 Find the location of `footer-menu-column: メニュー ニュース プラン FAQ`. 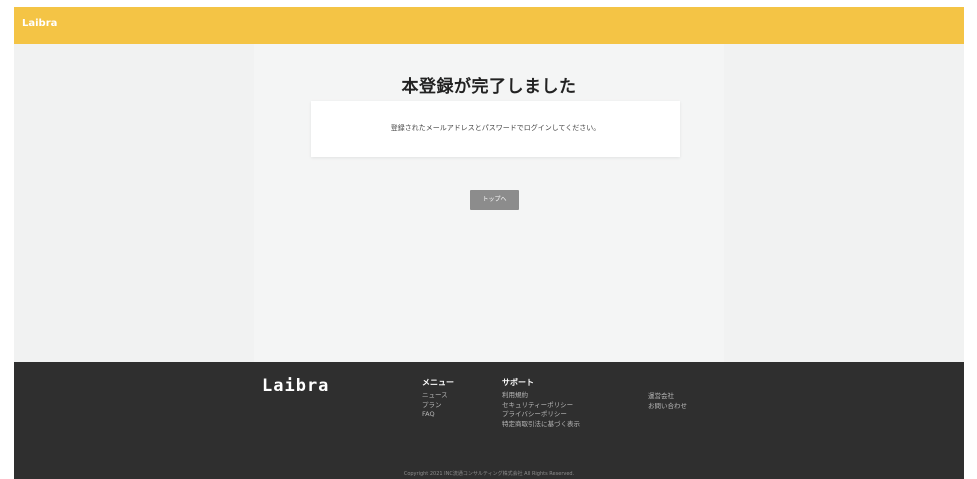

footer-menu-column: メニュー ニュース プラン FAQ is located at coordinates (438, 398).